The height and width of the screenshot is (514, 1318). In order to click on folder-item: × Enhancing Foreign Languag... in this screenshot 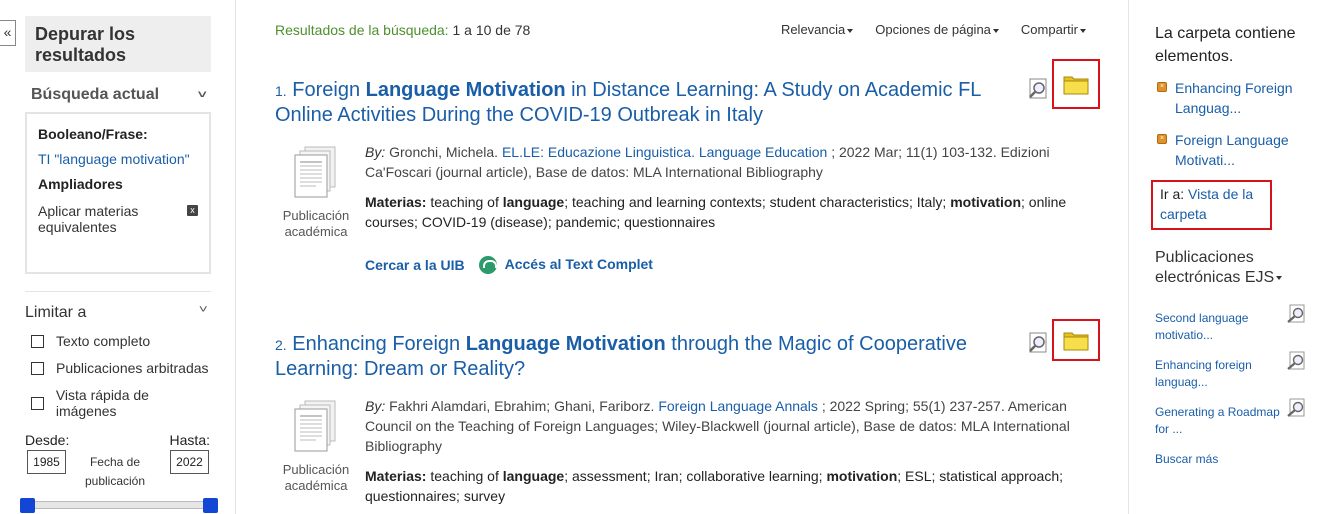, I will do `click(1232, 98)`.